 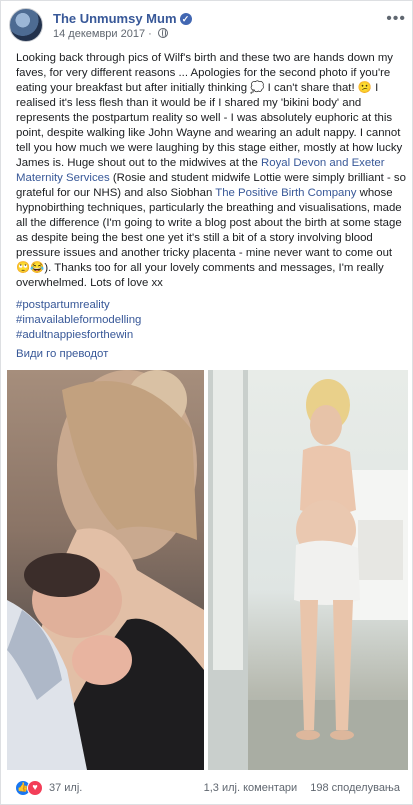 What do you see at coordinates (115, 18) in the screenshot?
I see `author-name: The Unmumsy Mum` at bounding box center [115, 18].